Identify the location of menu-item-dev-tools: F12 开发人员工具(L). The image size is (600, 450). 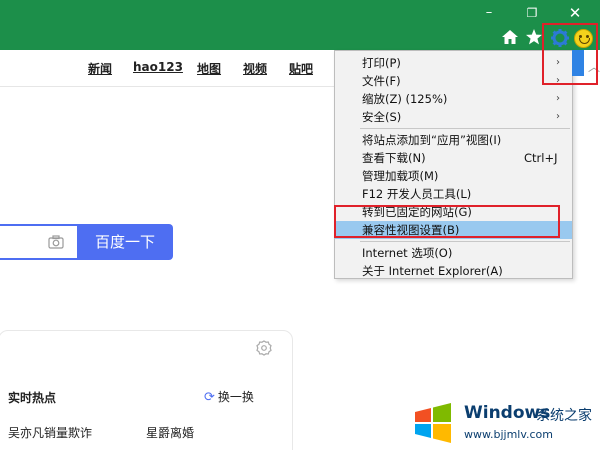
(453, 194).